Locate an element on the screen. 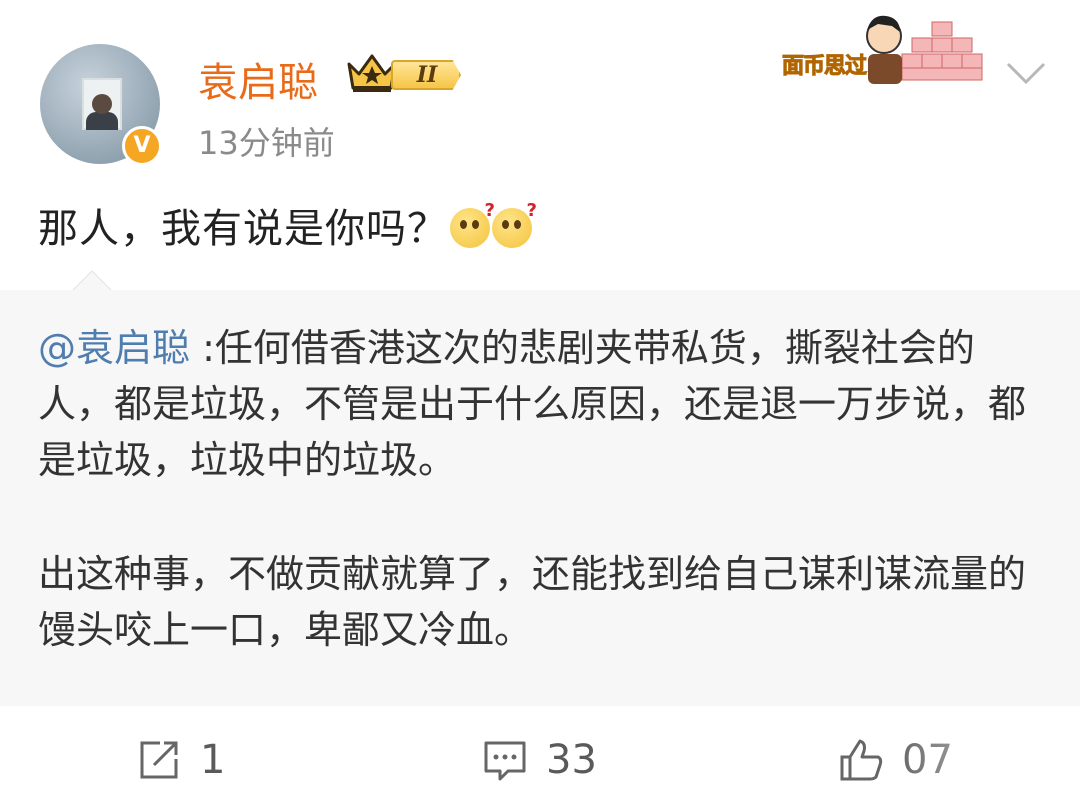 Image resolution: width=1080 pixels, height=800 pixels. thumbs-up-icon is located at coordinates (861, 760).